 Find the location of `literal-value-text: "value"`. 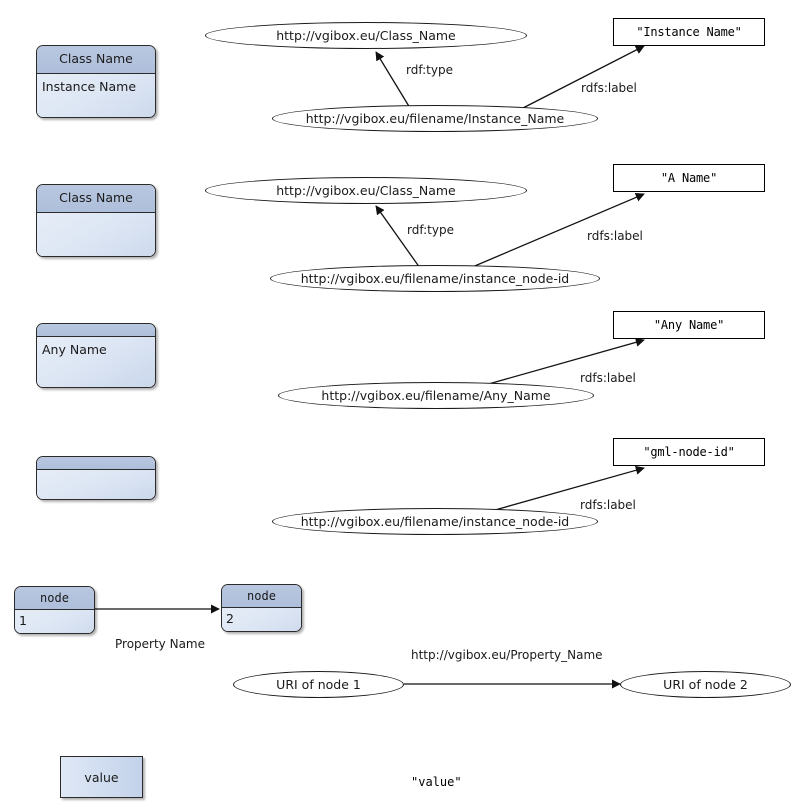

literal-value-text: "value" is located at coordinates (436, 782).